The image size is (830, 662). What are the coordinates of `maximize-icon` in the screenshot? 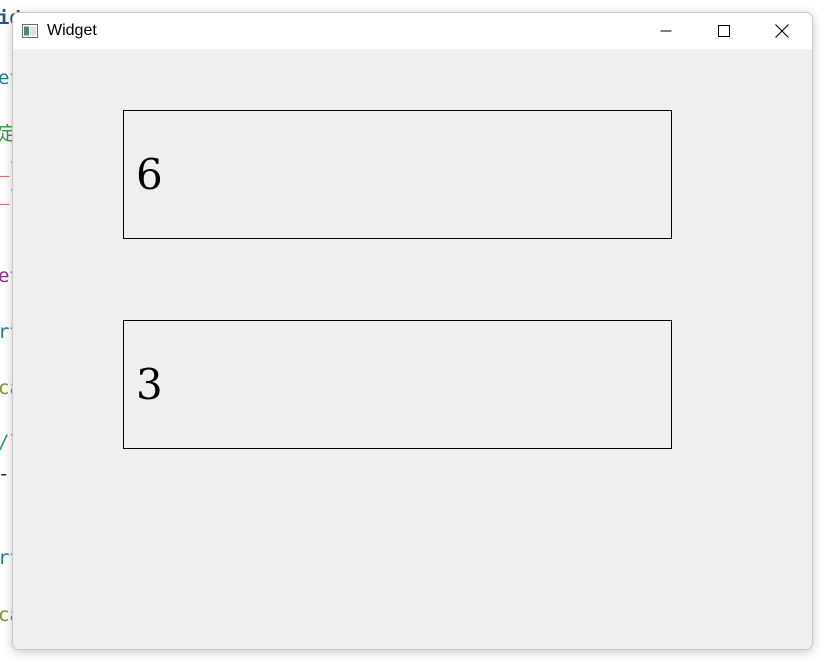 It's located at (724, 31).